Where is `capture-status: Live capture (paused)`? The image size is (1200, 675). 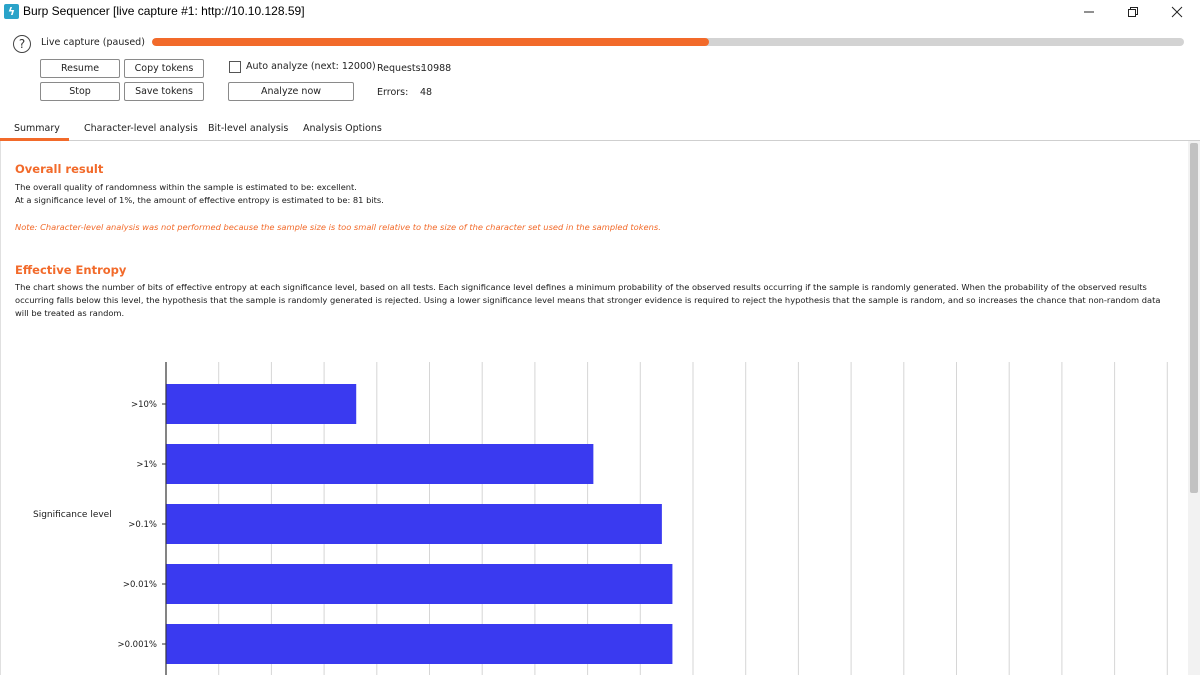
capture-status: Live capture (paused) is located at coordinates (93, 42).